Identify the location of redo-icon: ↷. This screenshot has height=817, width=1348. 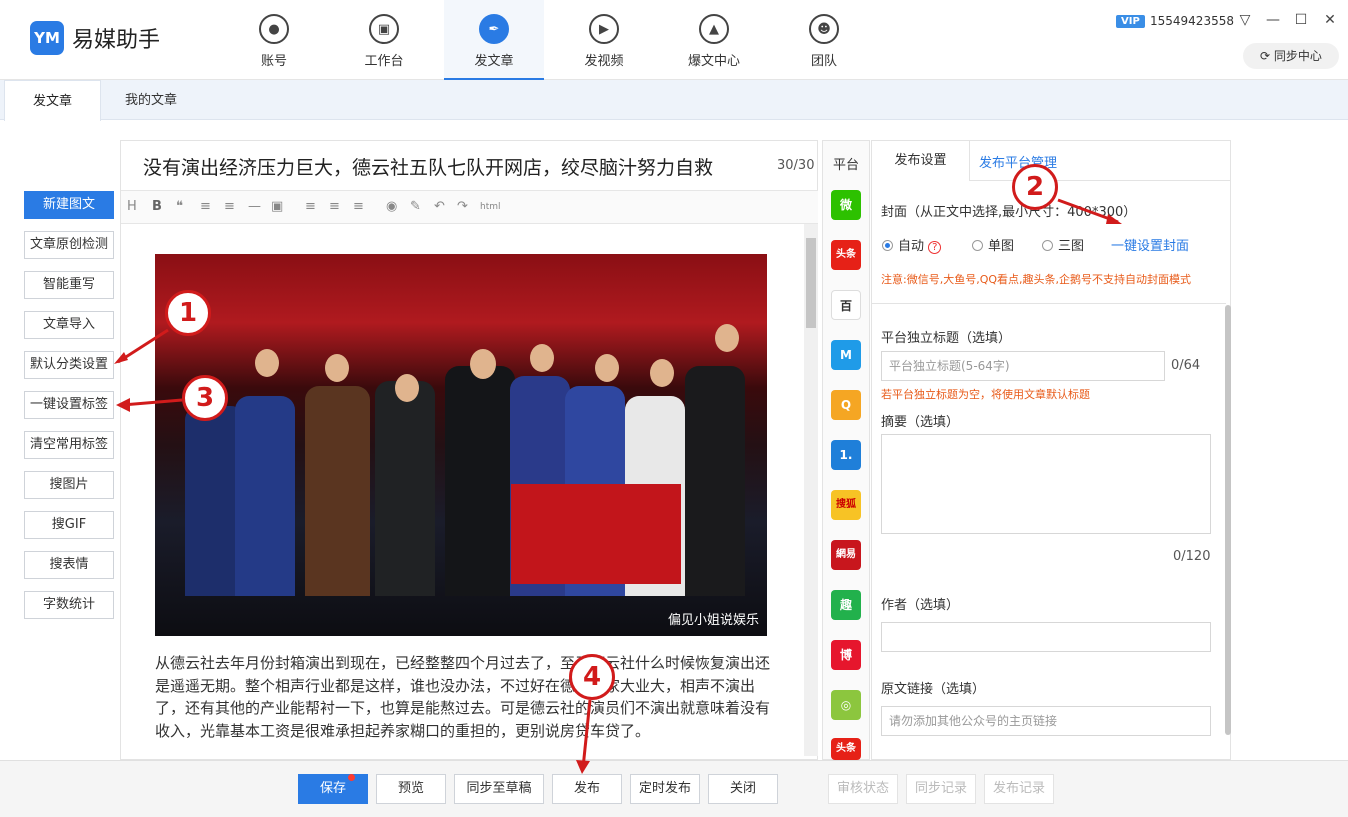
(462, 206).